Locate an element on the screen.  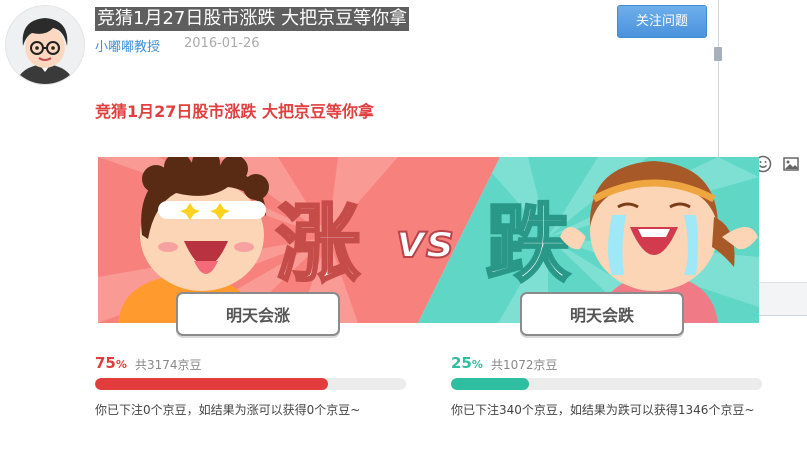
up-progress-track is located at coordinates (250, 384).